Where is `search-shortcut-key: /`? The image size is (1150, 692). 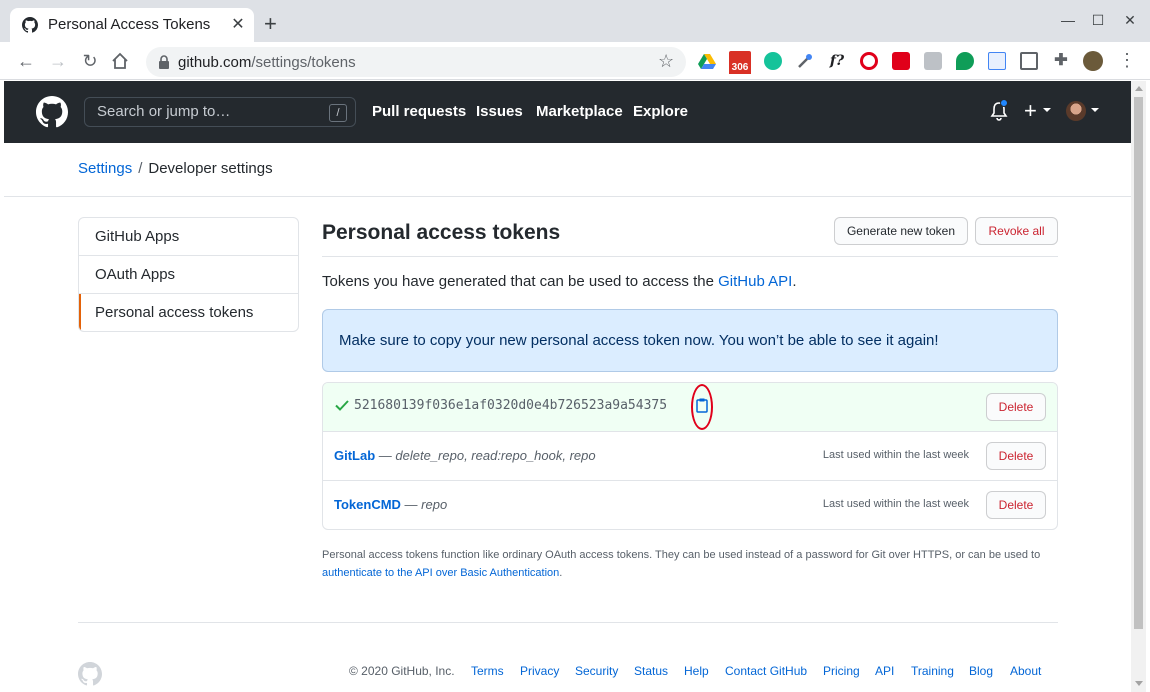
search-shortcut-key: / is located at coordinates (338, 113).